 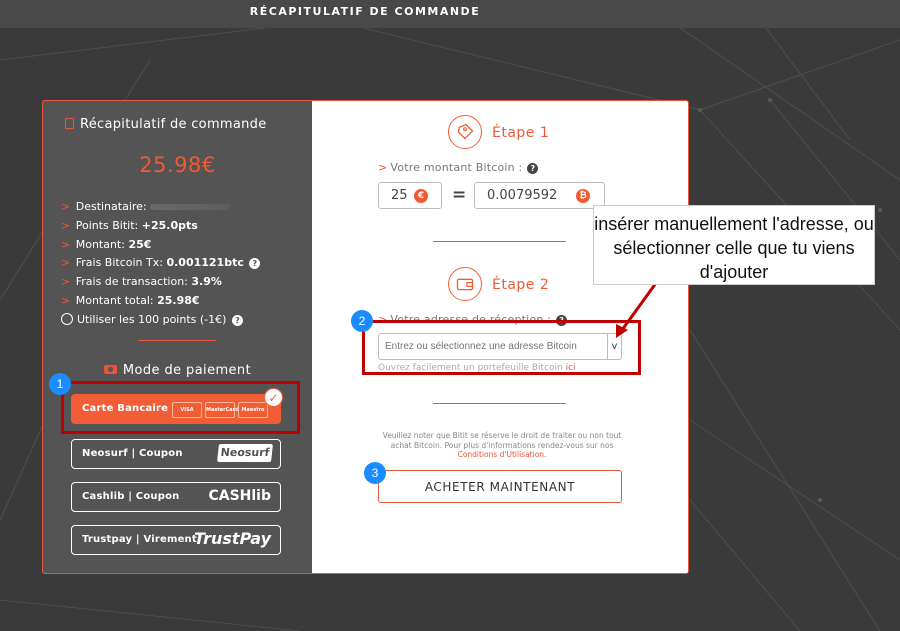 What do you see at coordinates (421, 196) in the screenshot?
I see `euro-icon: €` at bounding box center [421, 196].